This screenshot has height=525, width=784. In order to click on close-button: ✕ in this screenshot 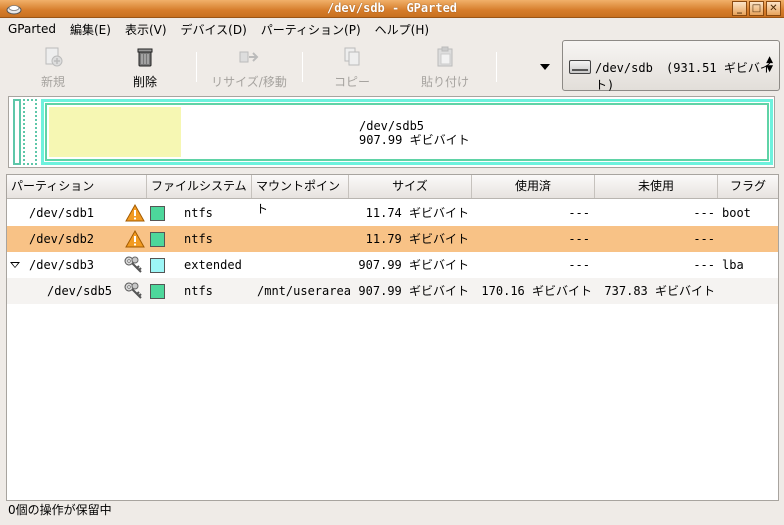, I will do `click(773, 8)`.